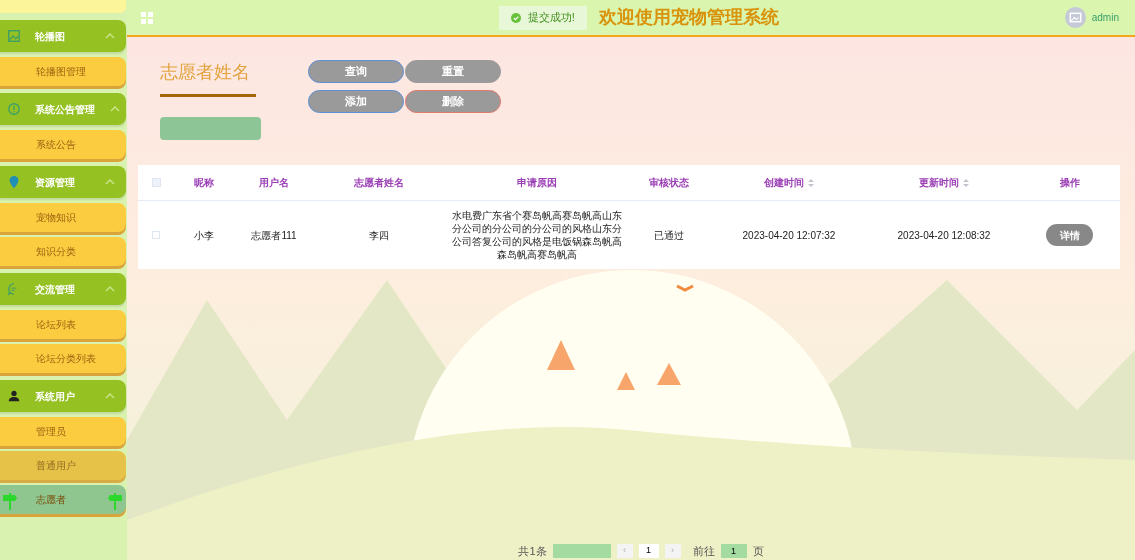  I want to click on info-icon, so click(14, 109).